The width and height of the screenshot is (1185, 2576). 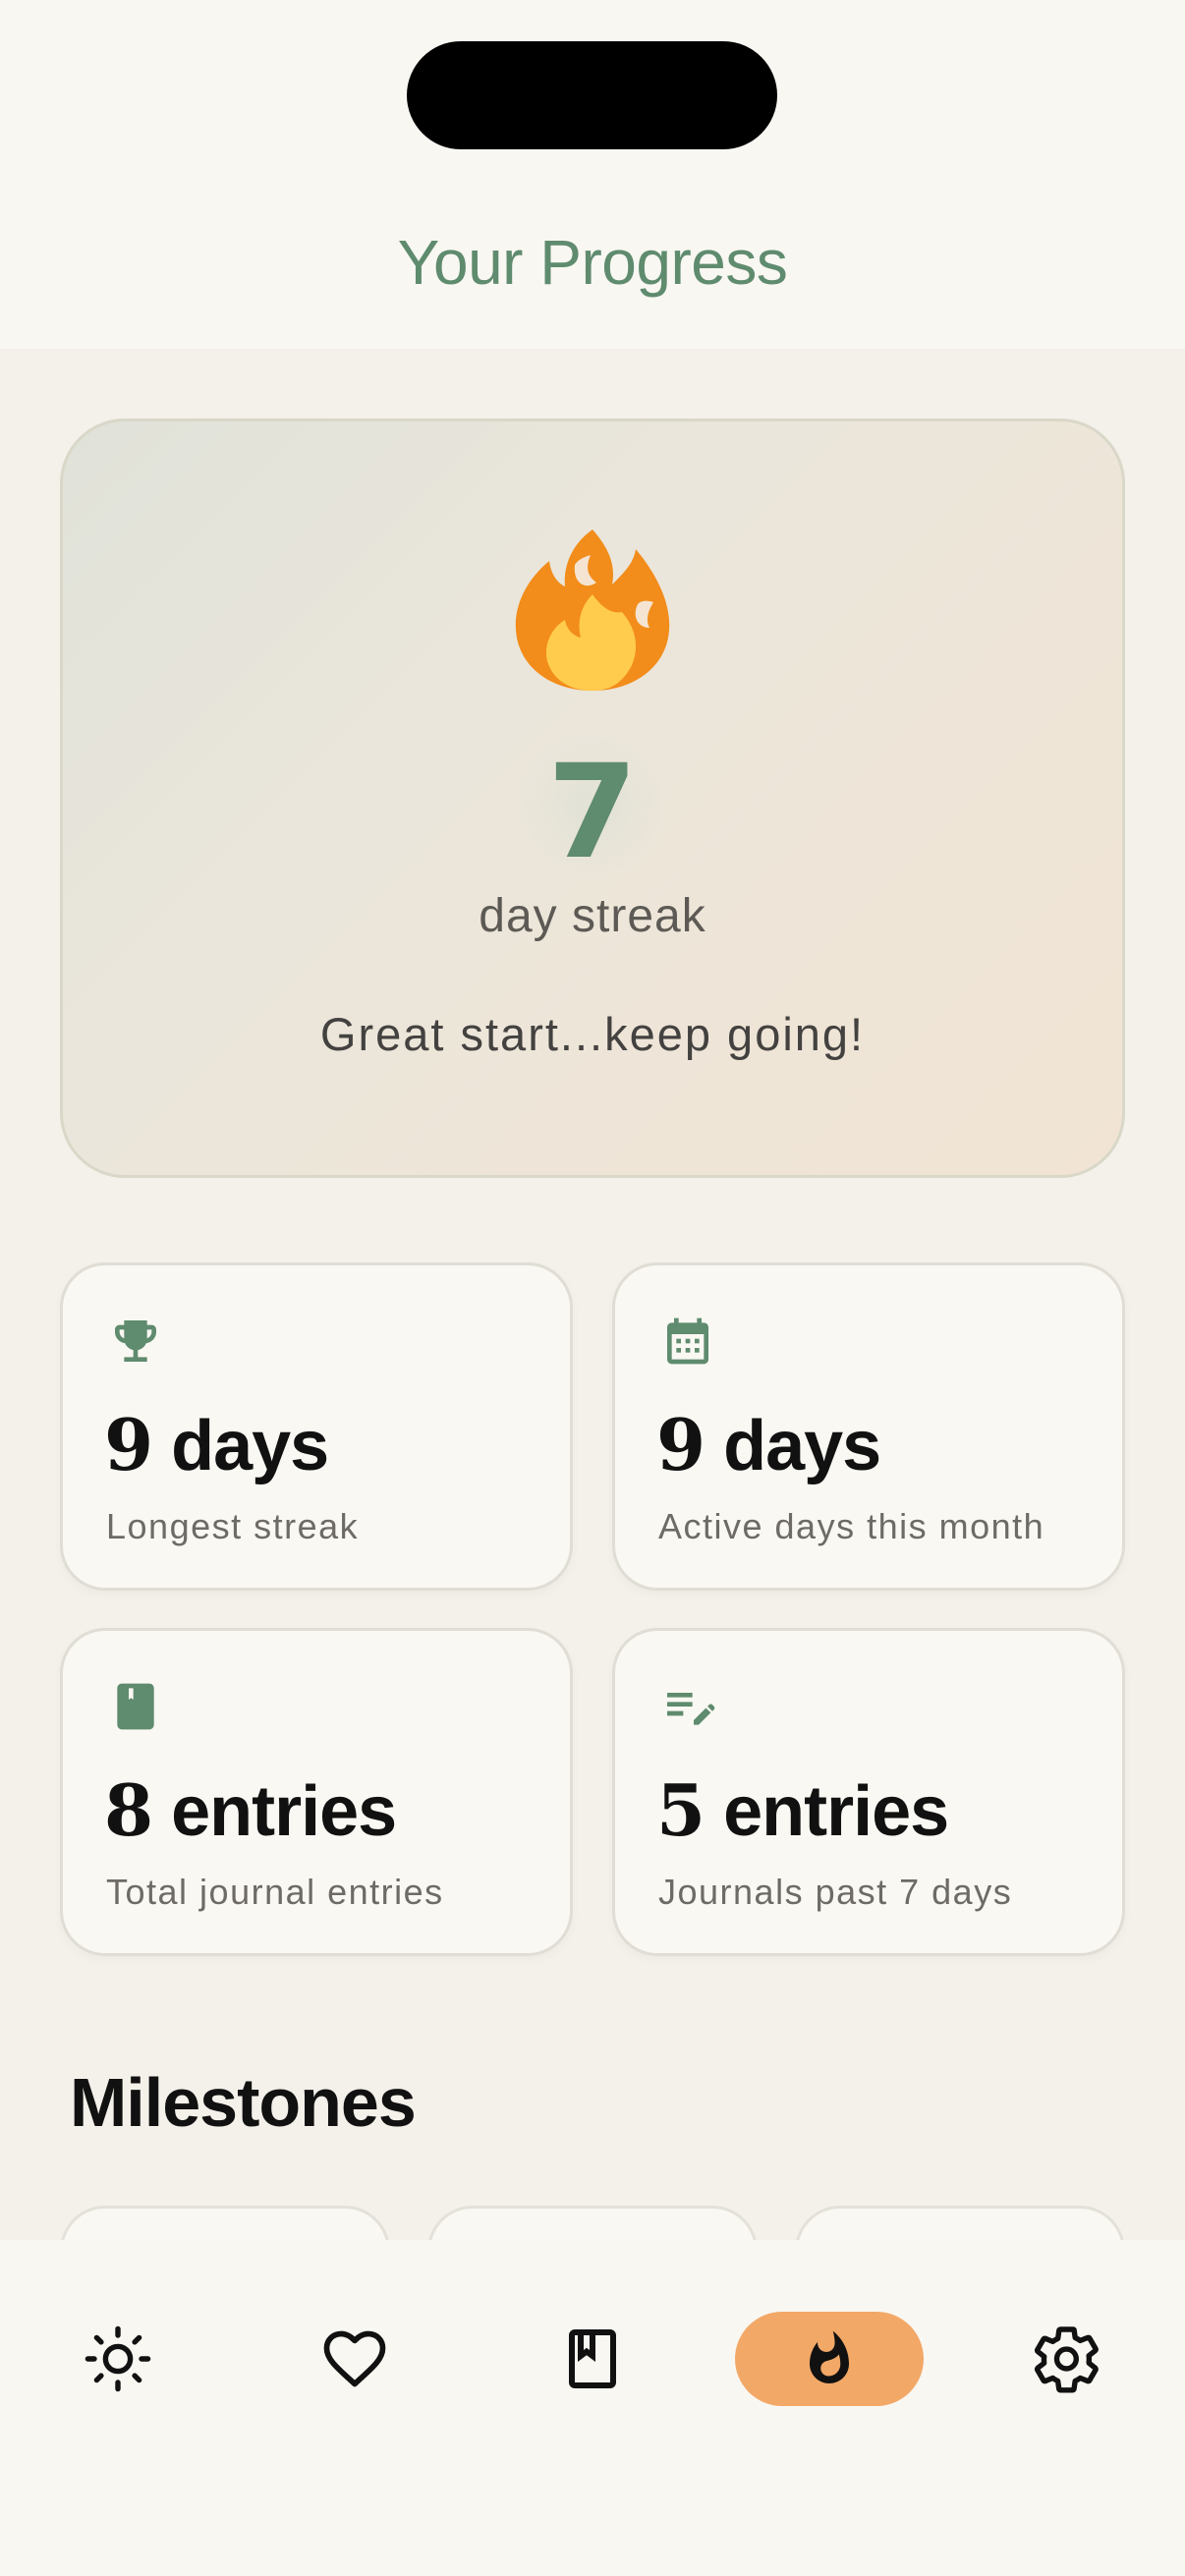 What do you see at coordinates (803, 1810) in the screenshot?
I see `stat-value: 5 entries` at bounding box center [803, 1810].